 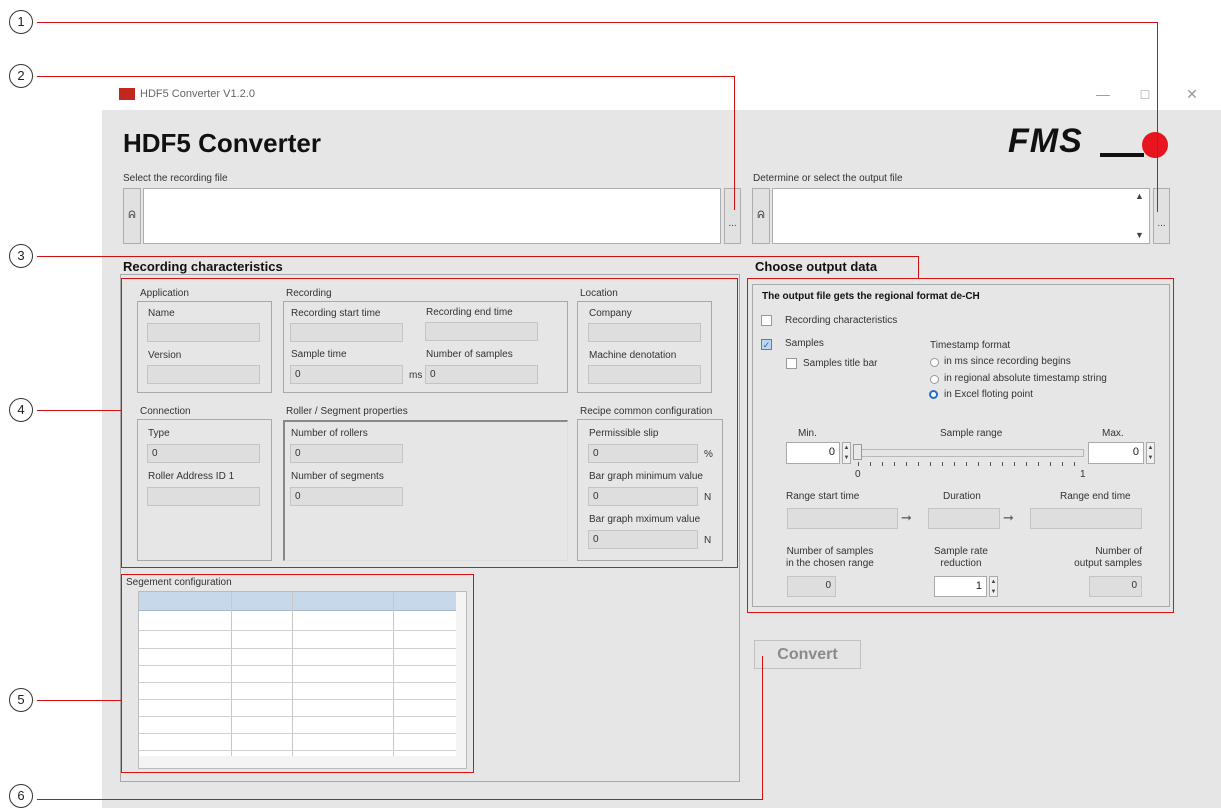 I want to click on samples-title-bar-label: Samples title bar, so click(x=840, y=363).